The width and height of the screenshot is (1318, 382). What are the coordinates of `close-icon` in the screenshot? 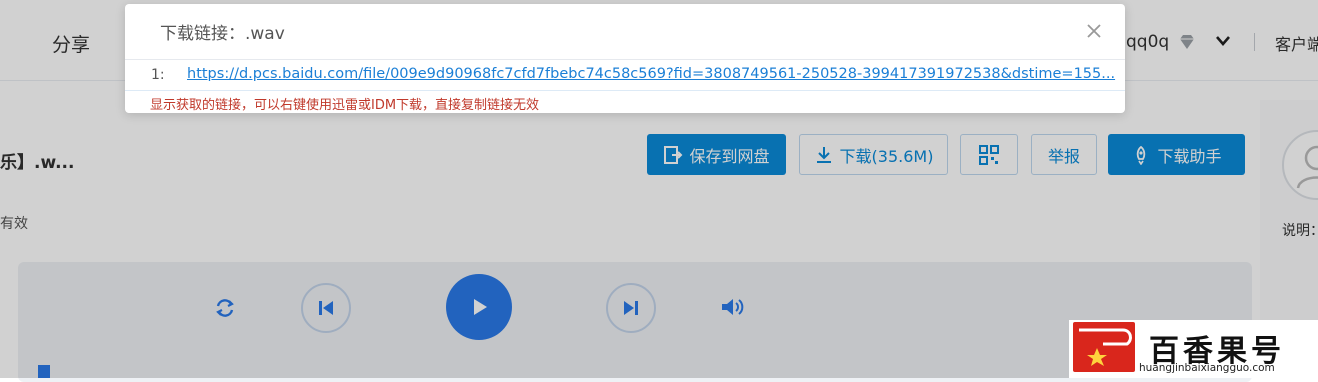 It's located at (1094, 31).